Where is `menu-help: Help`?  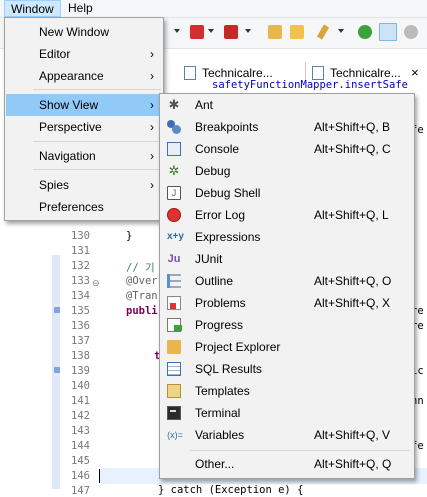 menu-help: Help is located at coordinates (80, 8).